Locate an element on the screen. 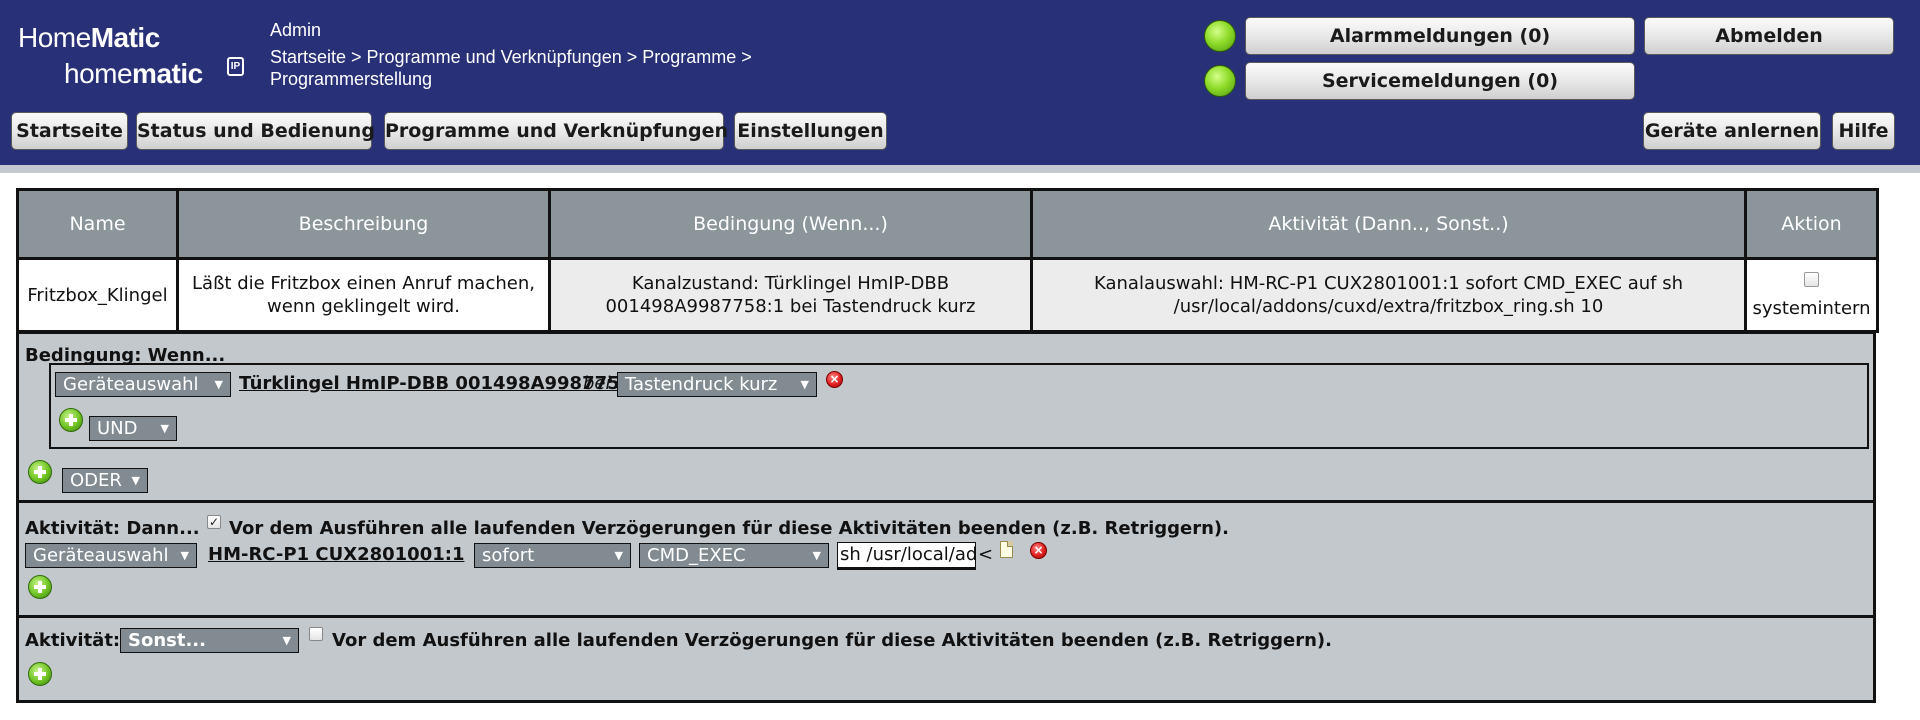 The height and width of the screenshot is (720, 1920). then-stop-delays-checkbox: ✓ is located at coordinates (214, 522).